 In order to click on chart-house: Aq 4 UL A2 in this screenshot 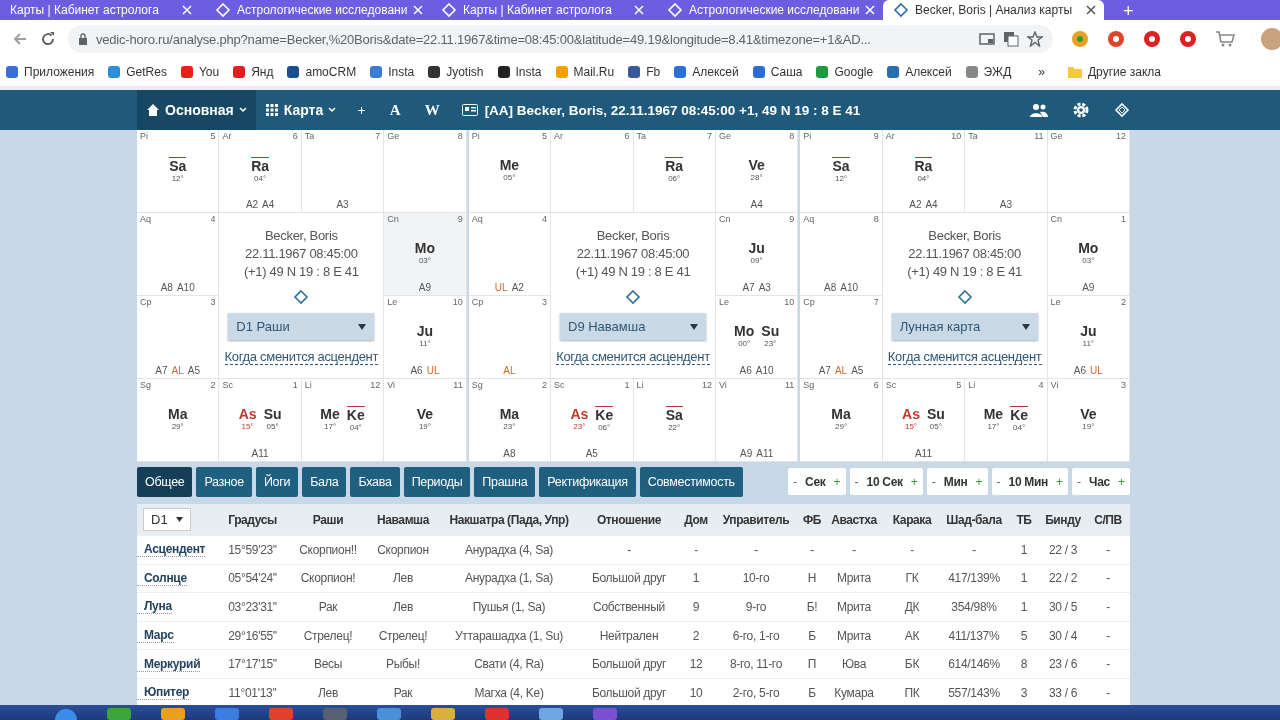, I will do `click(510, 254)`.